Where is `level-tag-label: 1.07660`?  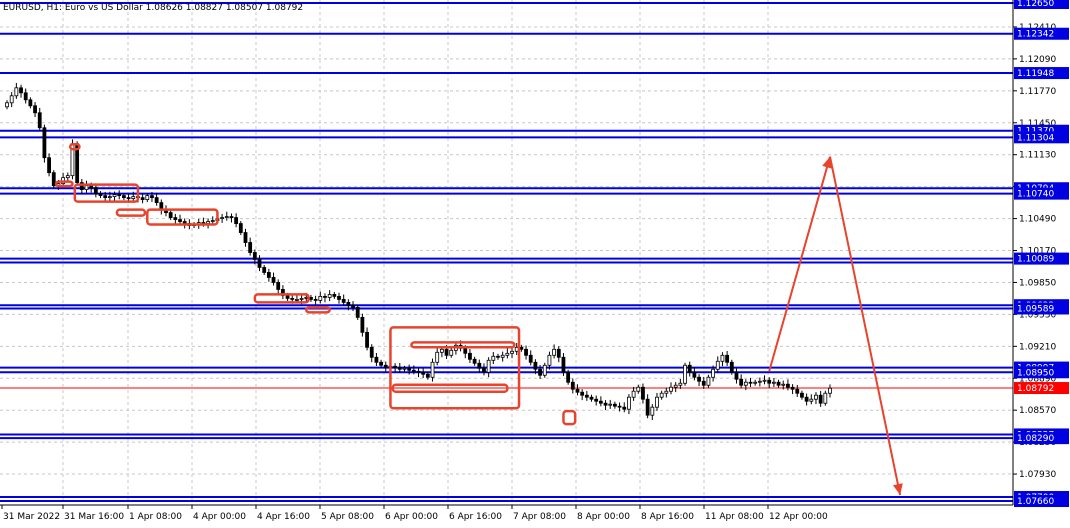
level-tag-label: 1.07660 is located at coordinates (1035, 502).